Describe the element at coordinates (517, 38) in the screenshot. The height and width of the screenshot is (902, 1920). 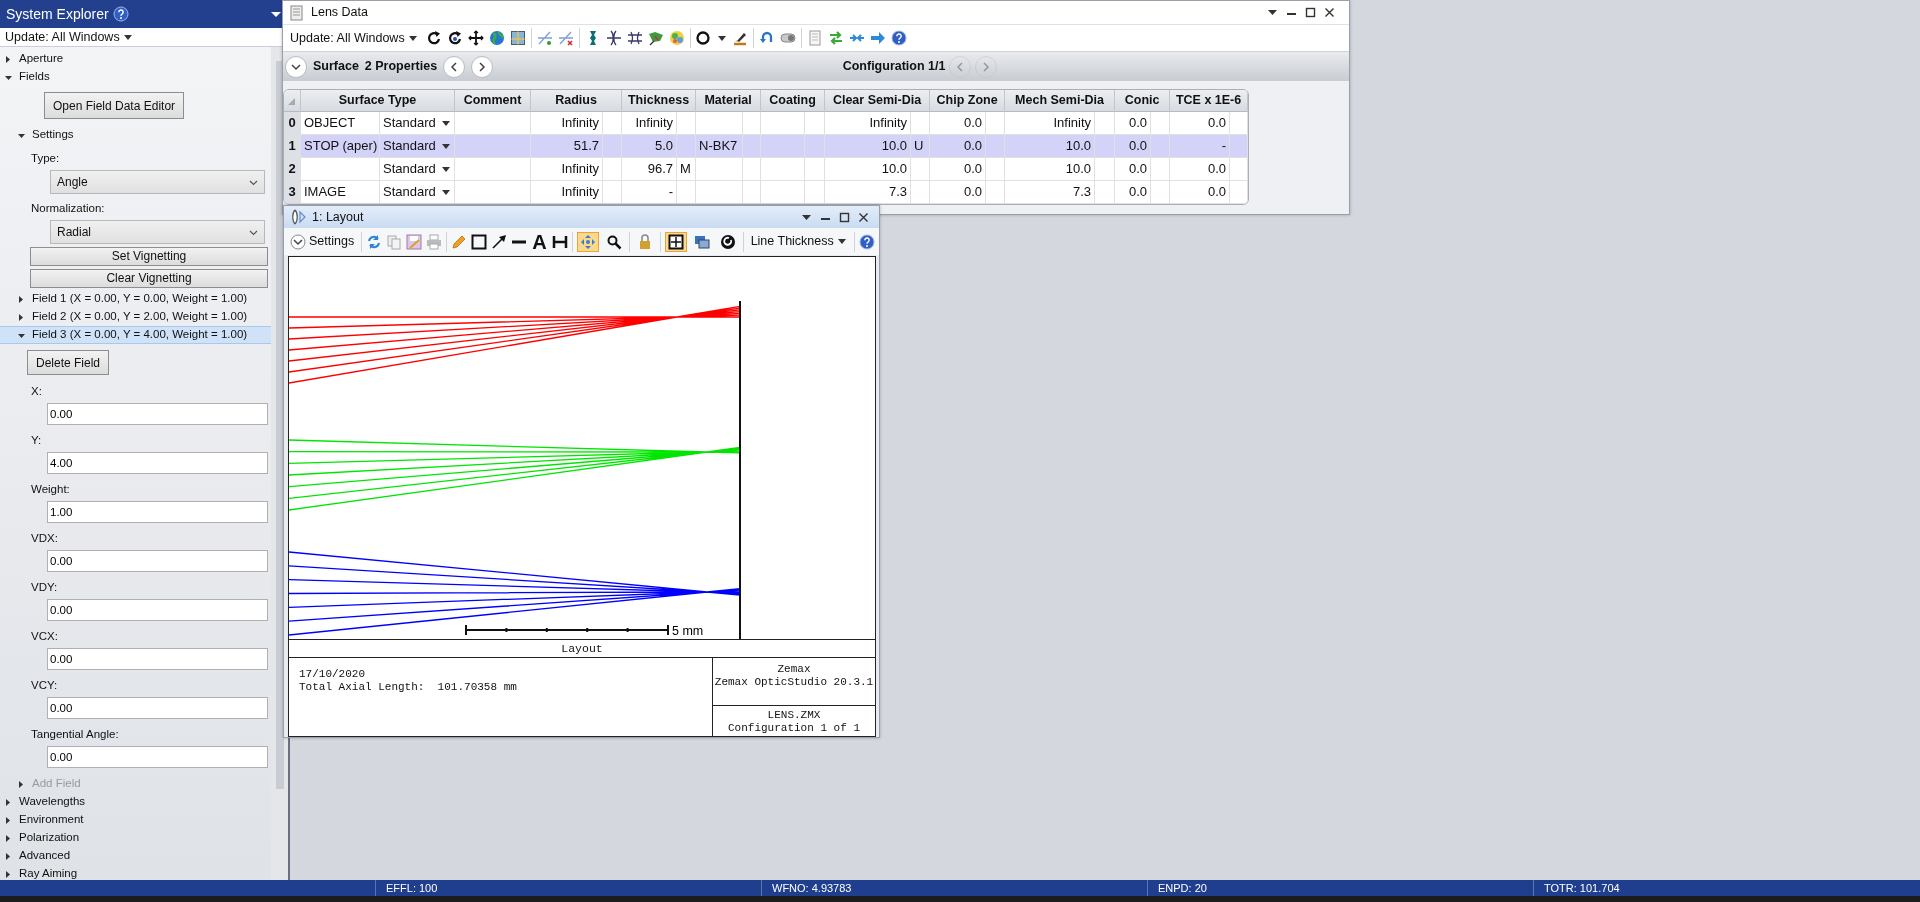
I see `map-icon` at that location.